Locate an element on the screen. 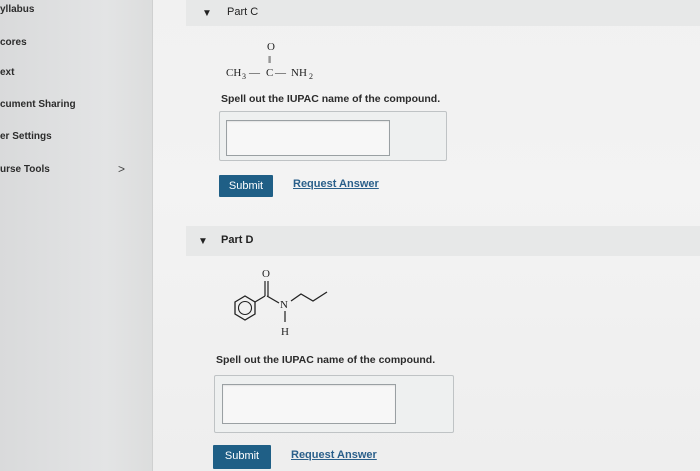  part-d-header: ▼ Part D is located at coordinates (443, 241).